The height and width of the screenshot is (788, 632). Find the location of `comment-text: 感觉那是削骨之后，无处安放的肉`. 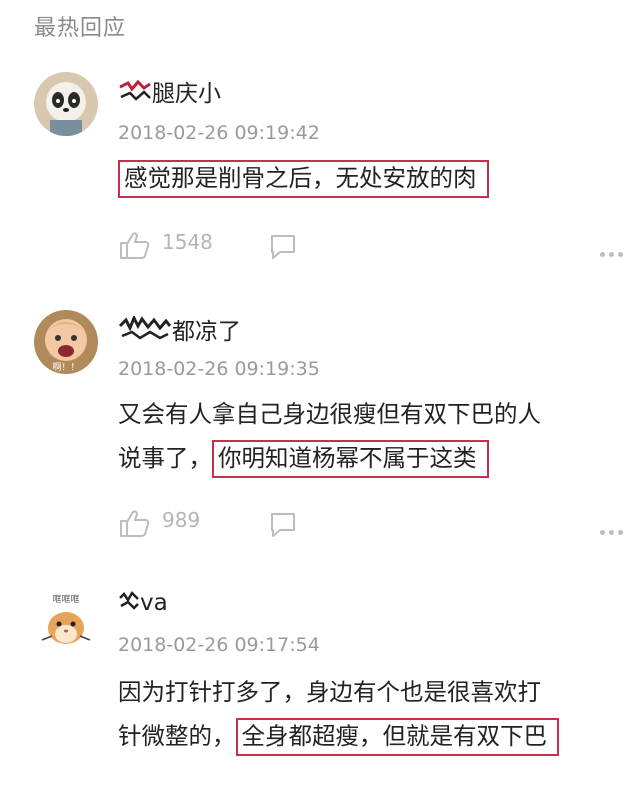

comment-text: 感觉那是削骨之后，无处安放的肉 is located at coordinates (368, 178).